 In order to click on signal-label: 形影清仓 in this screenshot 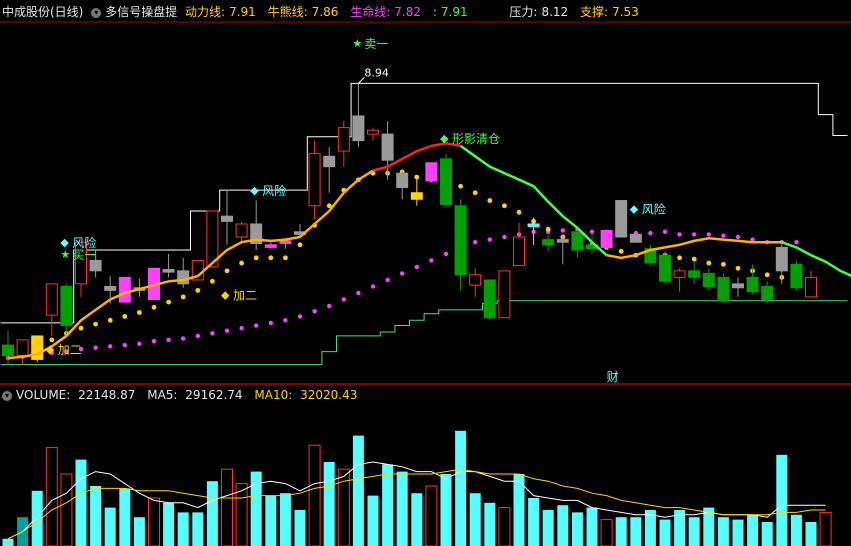, I will do `click(476, 139)`.